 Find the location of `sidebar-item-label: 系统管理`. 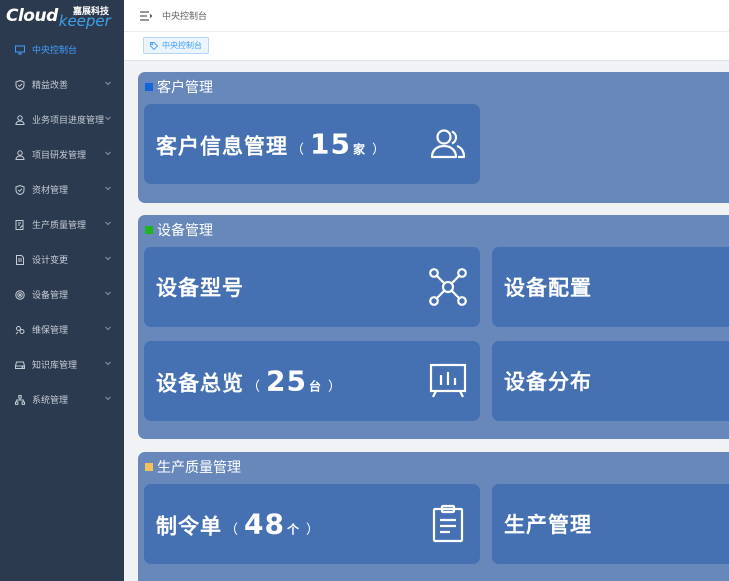

sidebar-item-label: 系统管理 is located at coordinates (50, 401).